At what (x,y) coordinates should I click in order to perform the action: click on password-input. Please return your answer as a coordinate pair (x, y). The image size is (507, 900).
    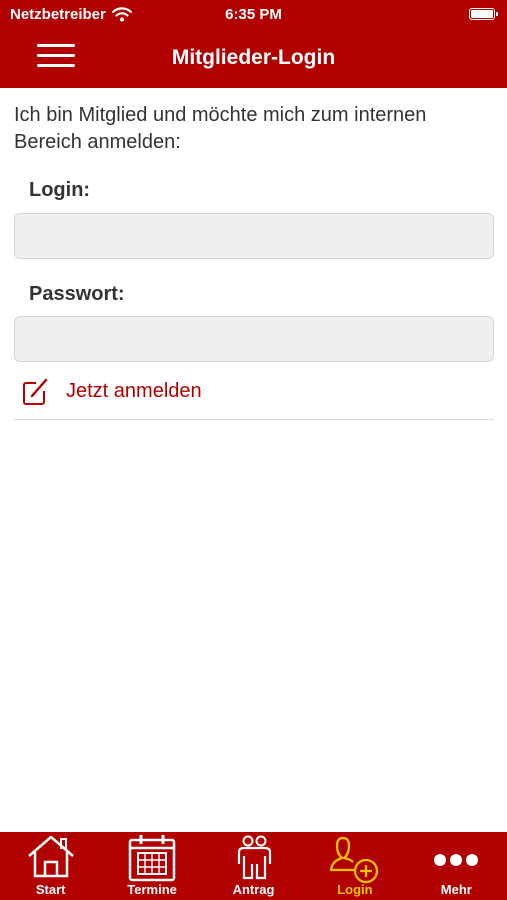
    Looking at the image, I should click on (254, 339).